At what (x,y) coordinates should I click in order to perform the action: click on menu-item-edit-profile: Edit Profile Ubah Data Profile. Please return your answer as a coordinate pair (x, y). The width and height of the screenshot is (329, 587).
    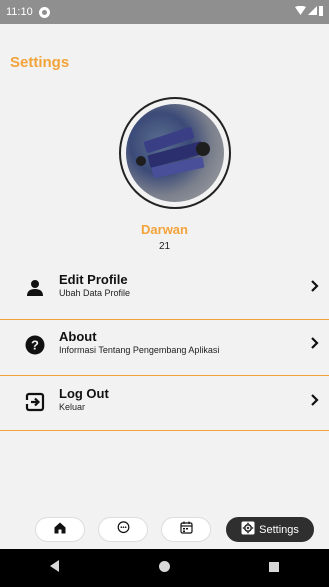
    Looking at the image, I should click on (164, 288).